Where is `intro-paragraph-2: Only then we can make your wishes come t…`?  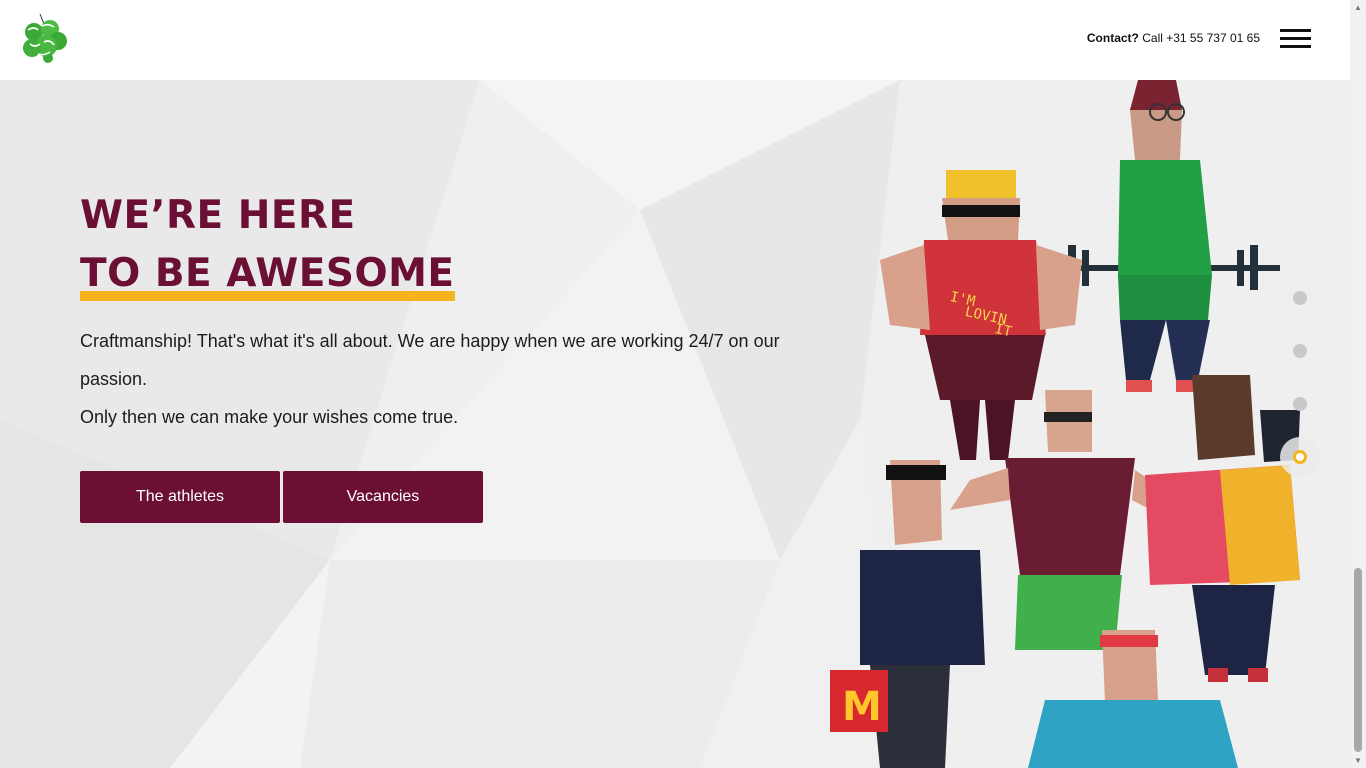
intro-paragraph-2: Only then we can make your wishes come t… is located at coordinates (269, 417).